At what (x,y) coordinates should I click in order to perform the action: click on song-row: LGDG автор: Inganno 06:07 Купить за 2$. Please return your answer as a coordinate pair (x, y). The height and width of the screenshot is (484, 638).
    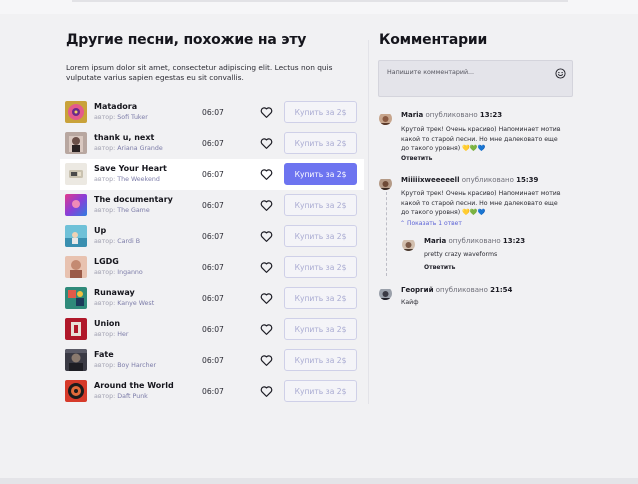
    Looking at the image, I should click on (212, 267).